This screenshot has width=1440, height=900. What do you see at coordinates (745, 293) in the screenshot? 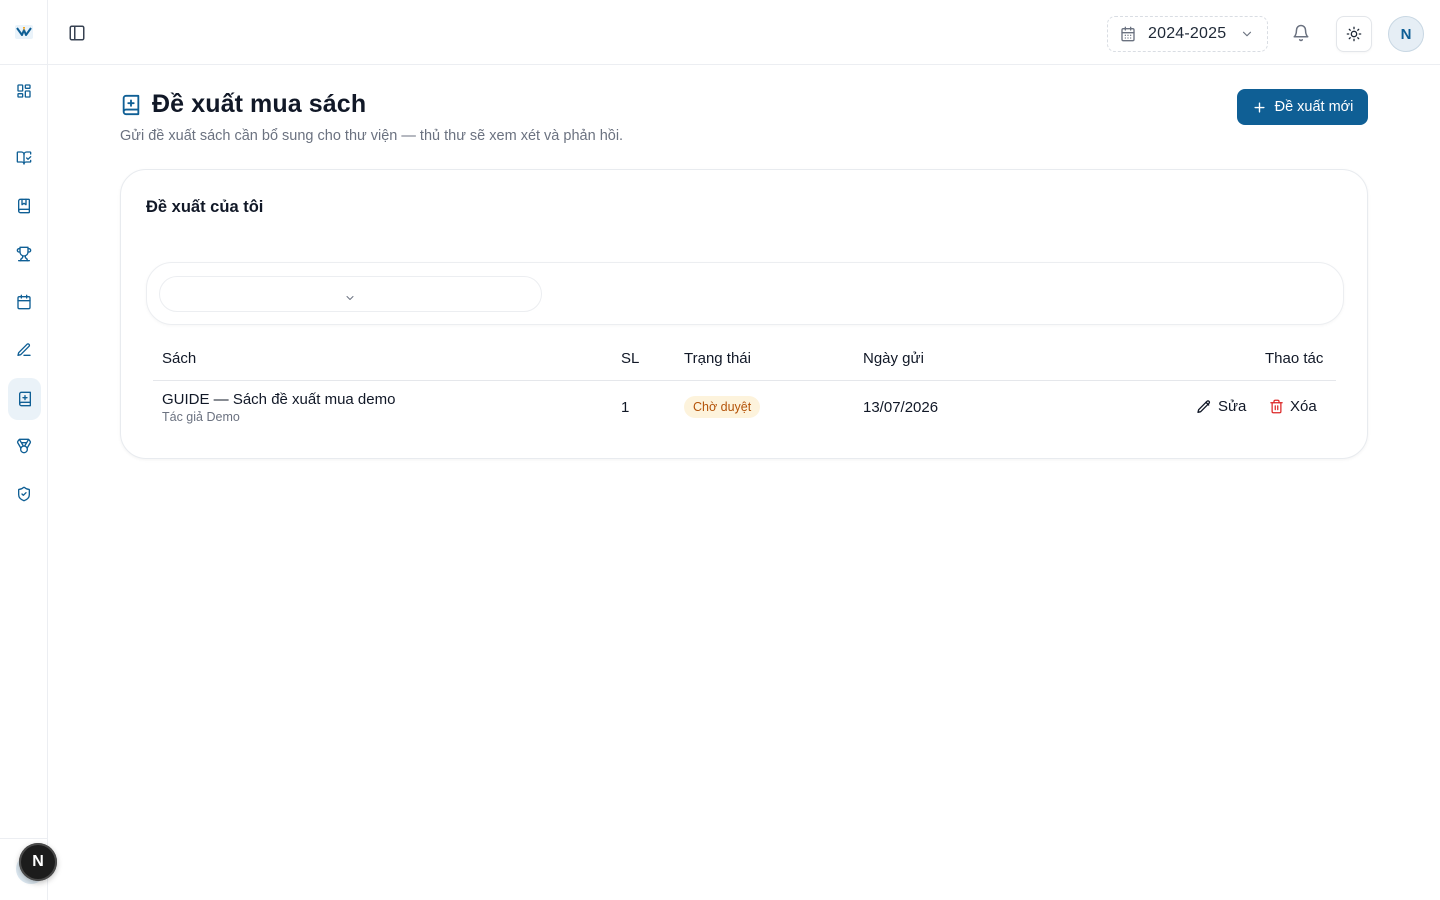
I see `filter-bar` at bounding box center [745, 293].